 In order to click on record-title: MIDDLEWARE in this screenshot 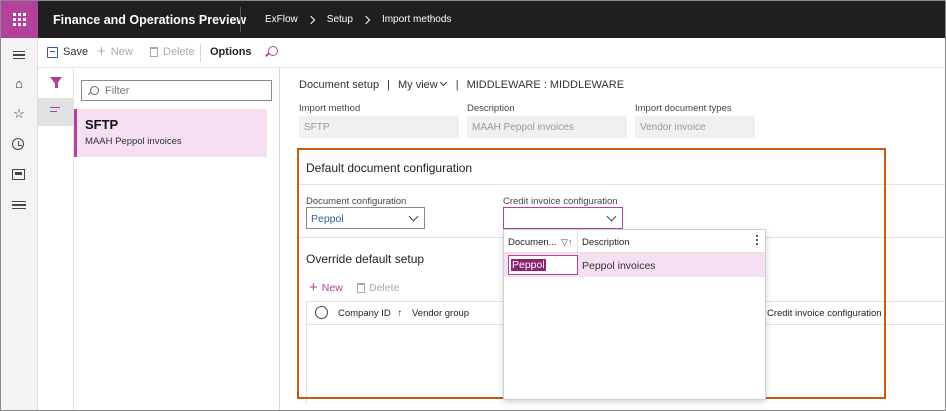, I will do `click(545, 85)`.